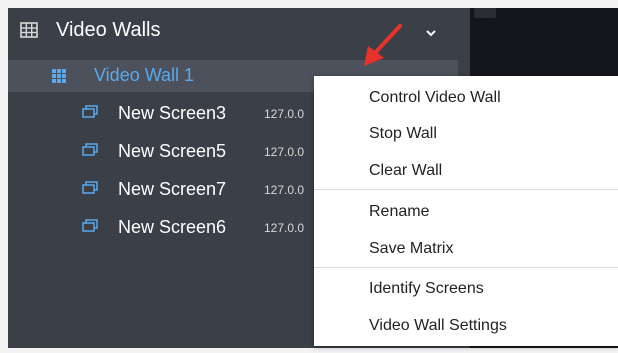 This screenshot has height=353, width=618. What do you see at coordinates (466, 134) in the screenshot?
I see `menu-item-stop-wall: Stop Wall` at bounding box center [466, 134].